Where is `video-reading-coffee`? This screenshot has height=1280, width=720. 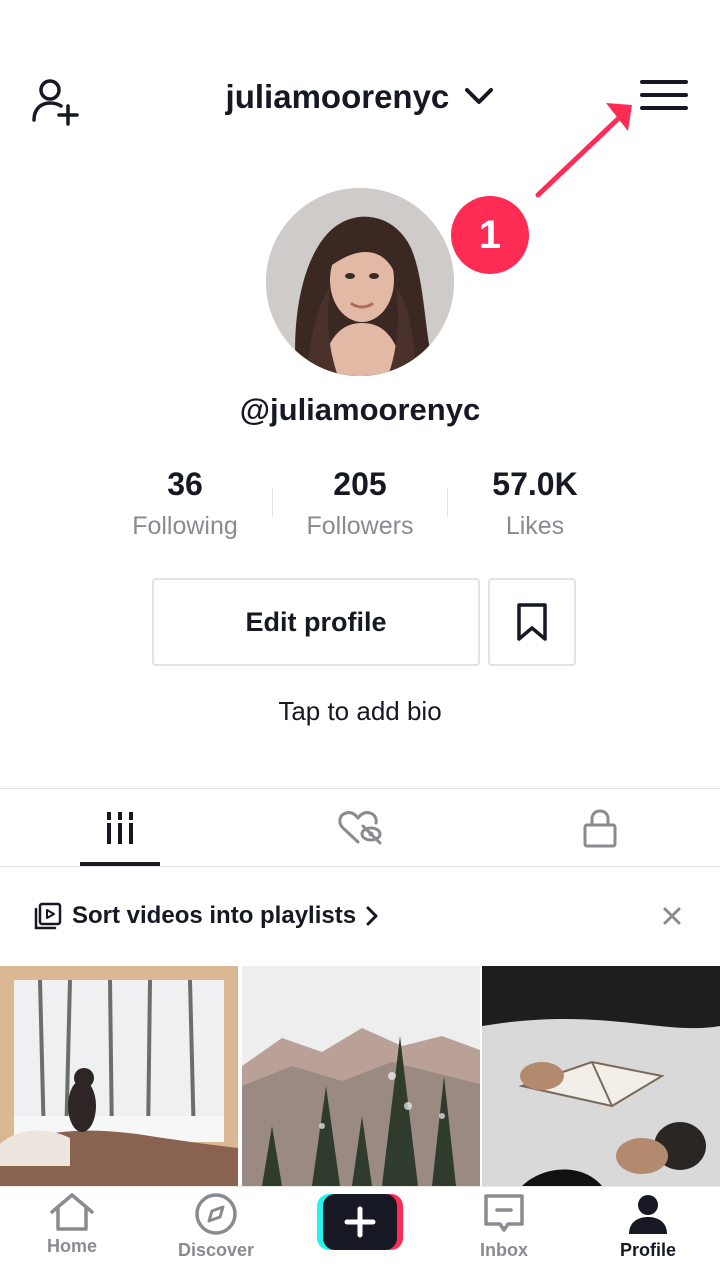 video-reading-coffee is located at coordinates (601, 1076).